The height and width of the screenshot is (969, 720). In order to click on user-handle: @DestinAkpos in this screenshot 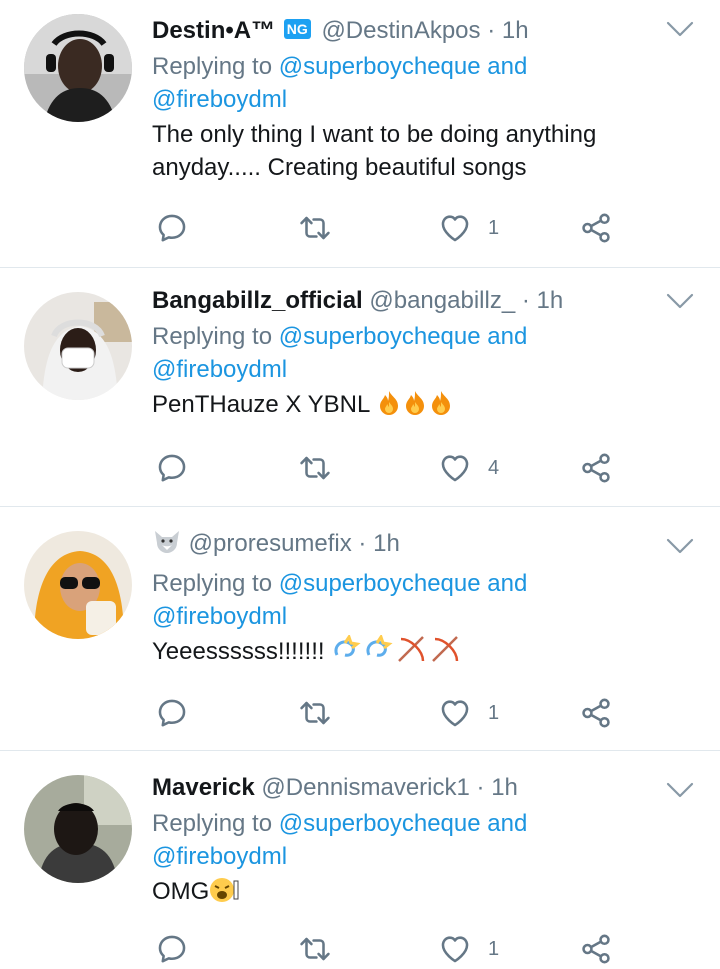, I will do `click(400, 30)`.